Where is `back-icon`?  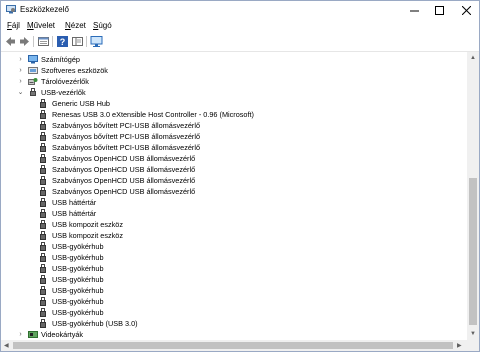
back-icon is located at coordinates (10, 41).